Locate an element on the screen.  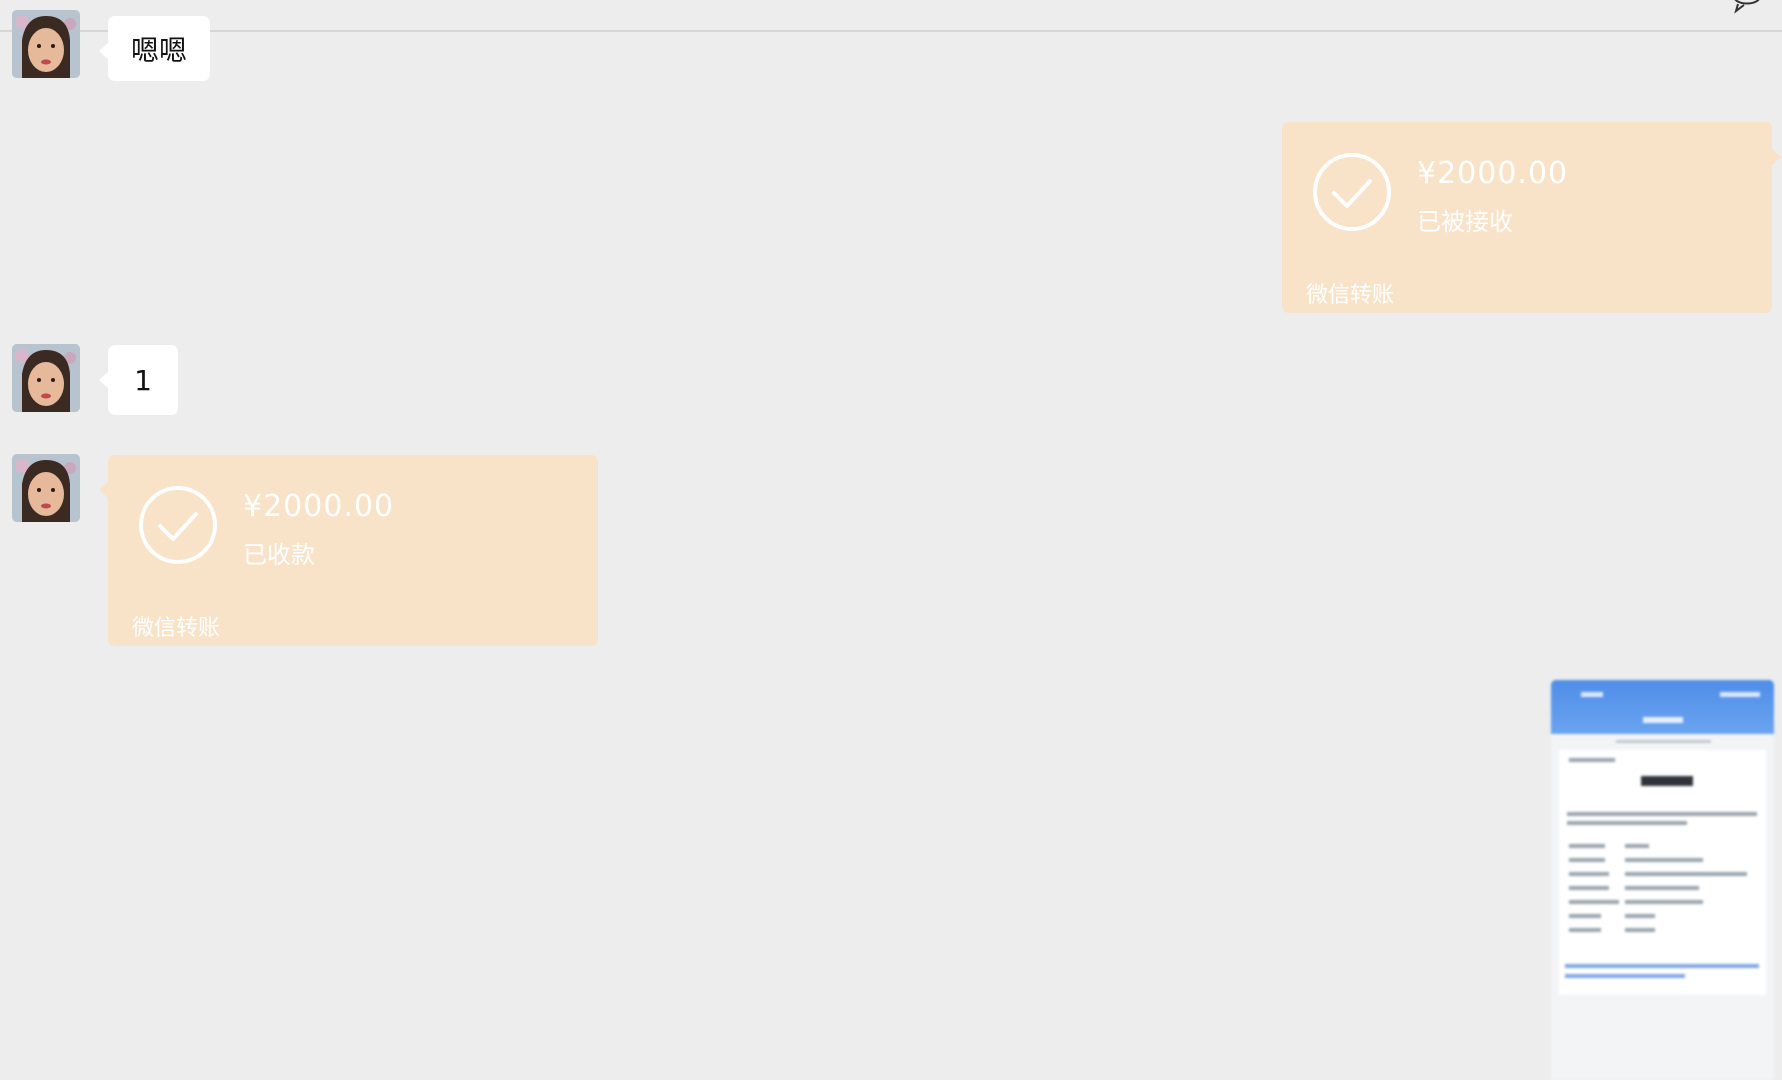
transfer-card-sent: ¥2000.00 已被接收 微信转账 is located at coordinates (1531, 217).